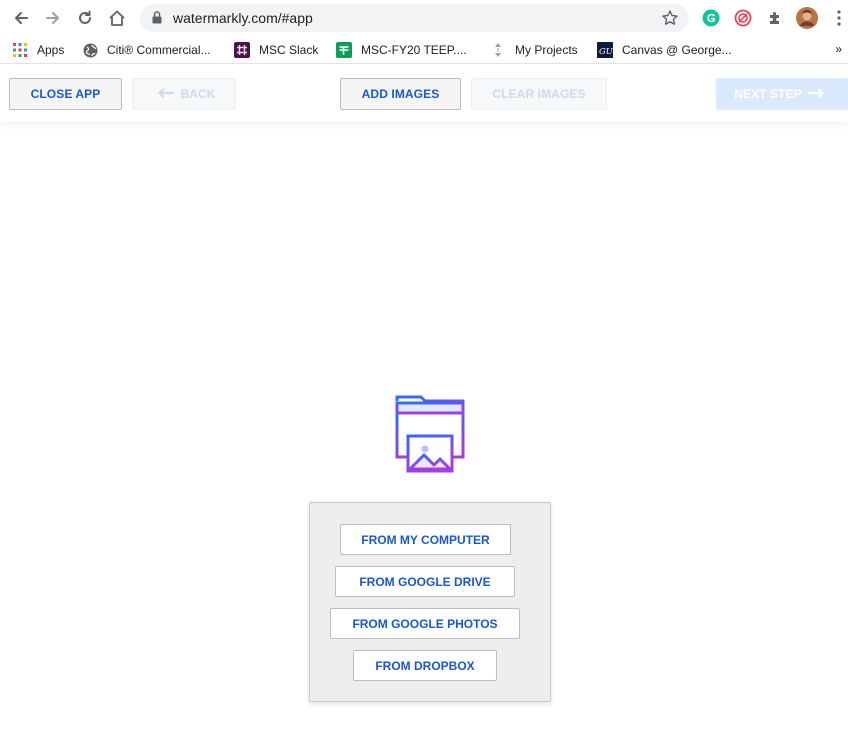 The image size is (848, 750). I want to click on avatar, so click(807, 18).